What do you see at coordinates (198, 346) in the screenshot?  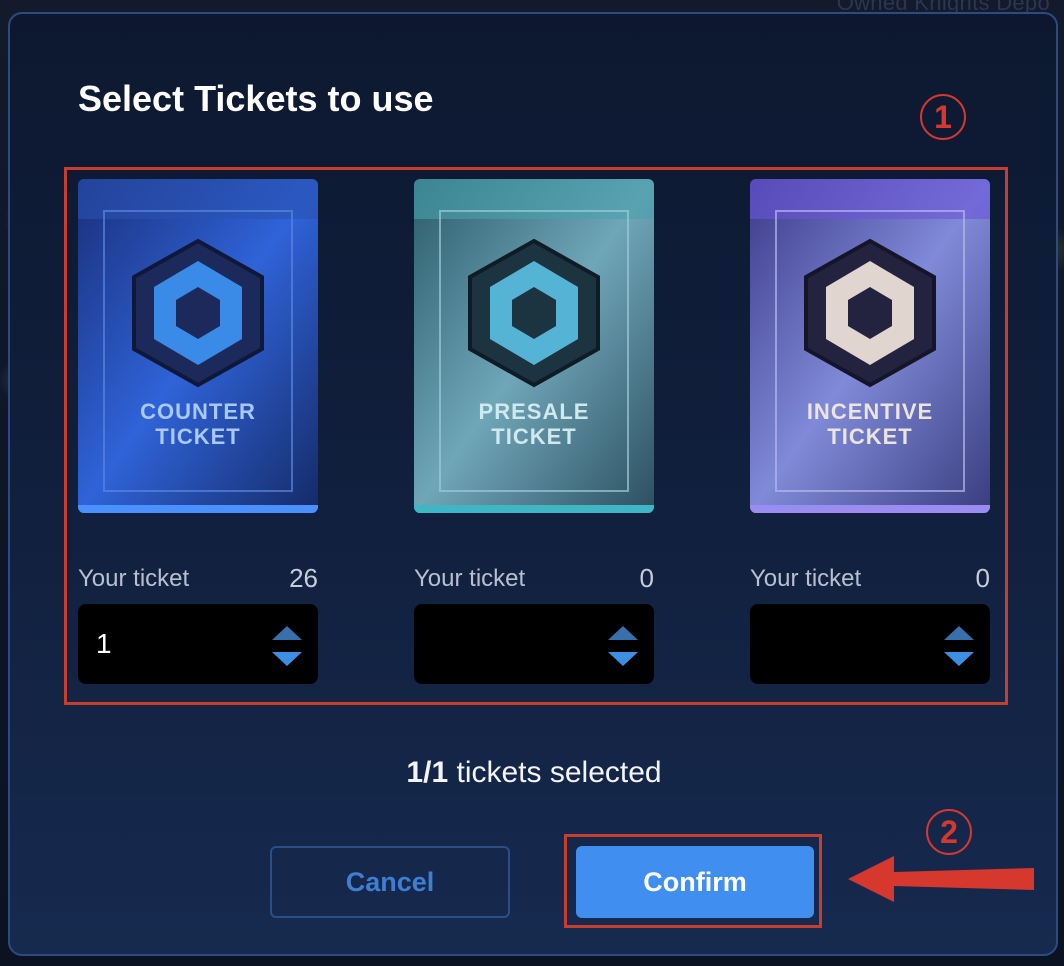 I see `counter-ticket-image: COUNTER TICKET` at bounding box center [198, 346].